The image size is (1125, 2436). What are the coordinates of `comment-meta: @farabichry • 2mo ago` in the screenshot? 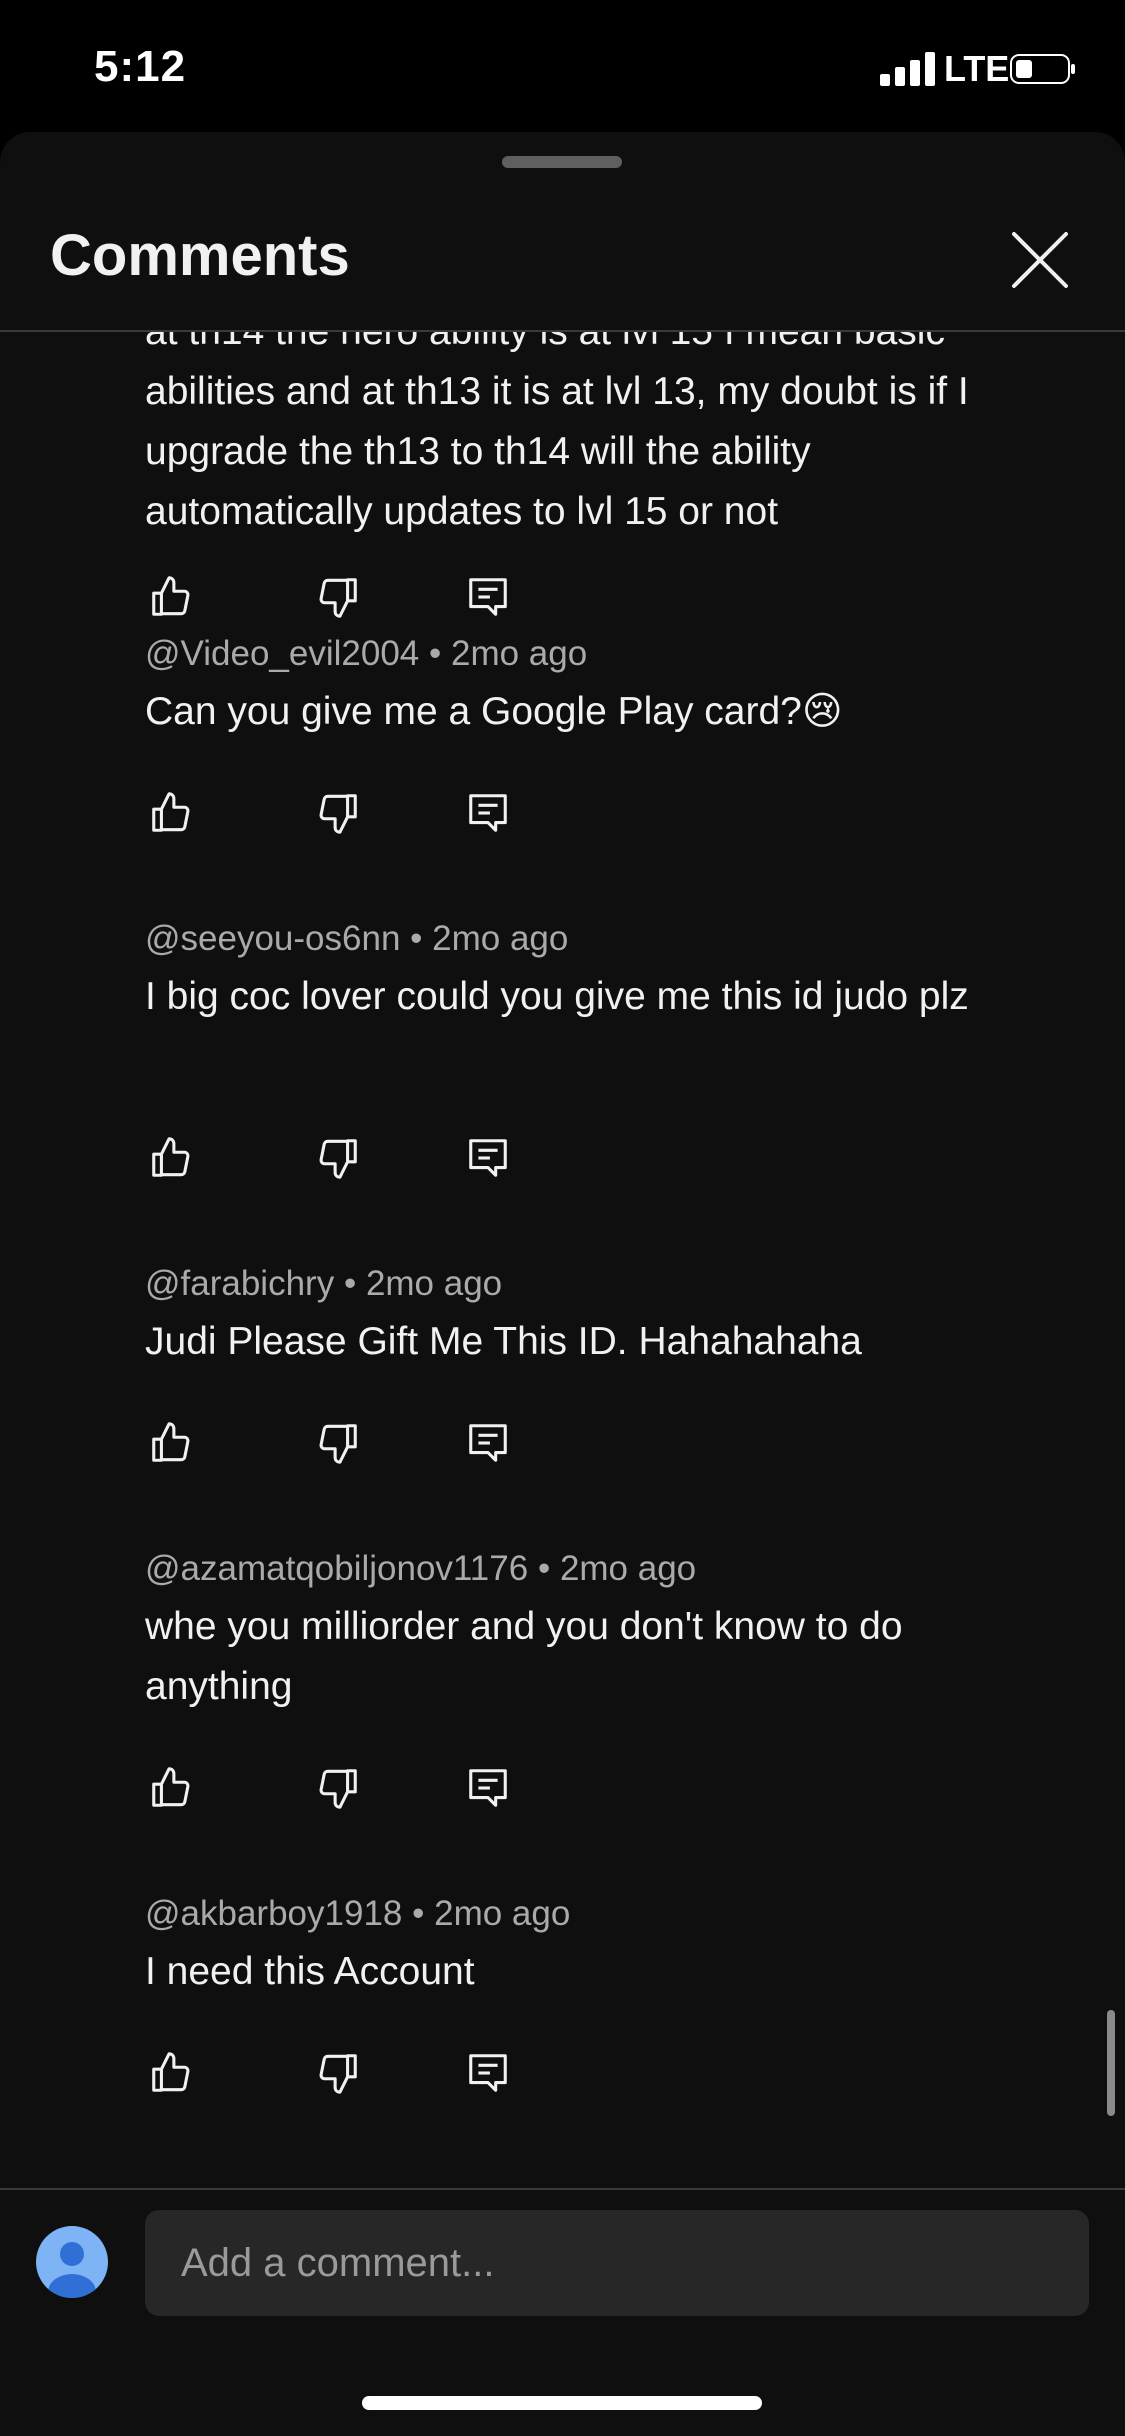 It's located at (323, 1284).